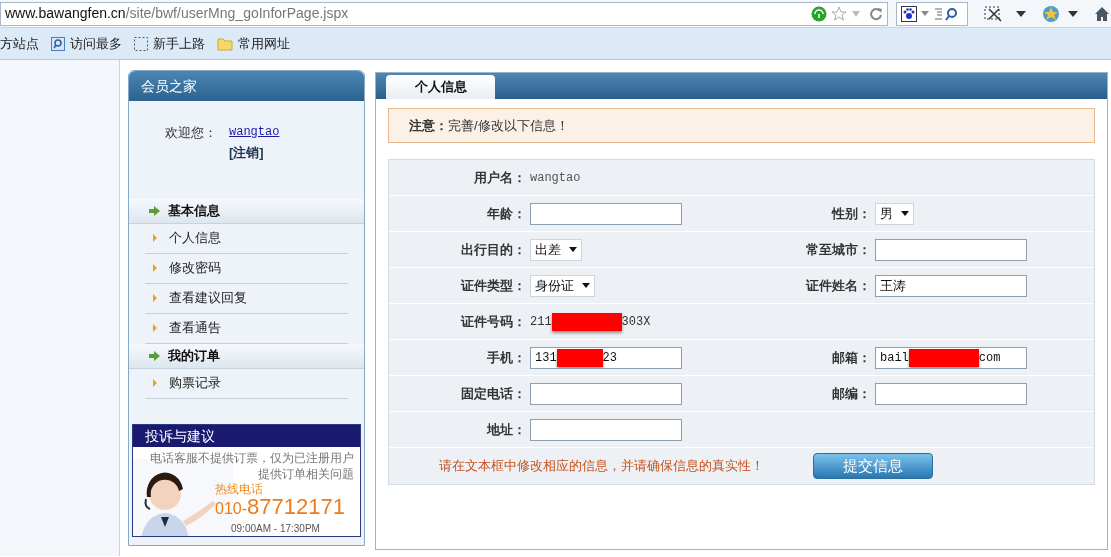 The width and height of the screenshot is (1111, 557). What do you see at coordinates (19, 43) in the screenshot?
I see `bookmark-link: 方站点` at bounding box center [19, 43].